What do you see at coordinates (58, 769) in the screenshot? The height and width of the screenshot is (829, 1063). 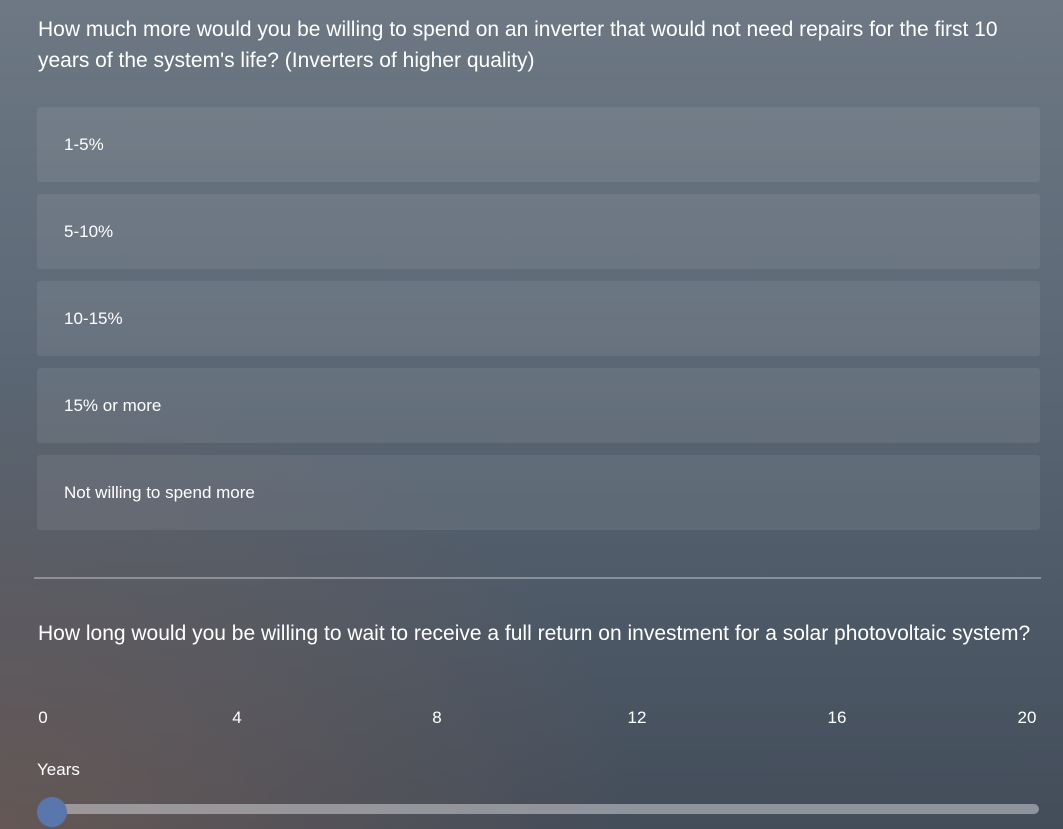 I see `slider-unit-label: Years` at bounding box center [58, 769].